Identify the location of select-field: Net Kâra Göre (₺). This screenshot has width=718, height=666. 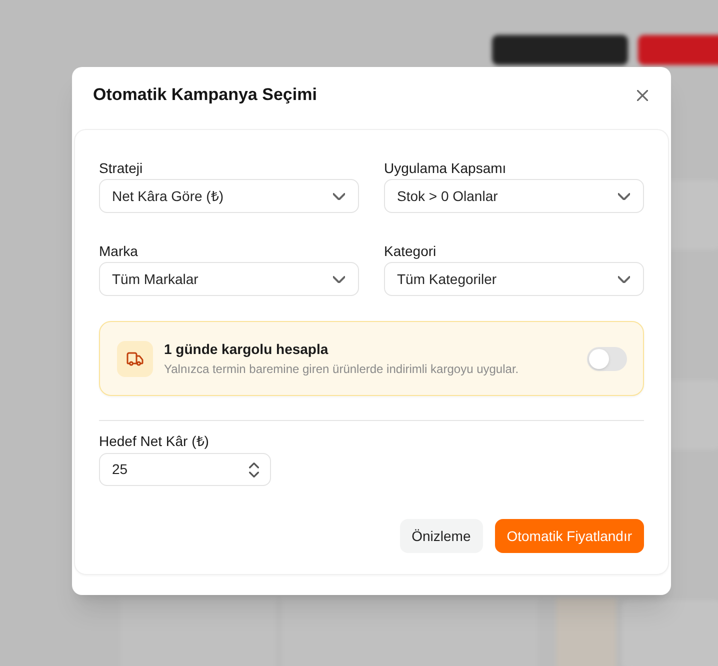
(229, 196).